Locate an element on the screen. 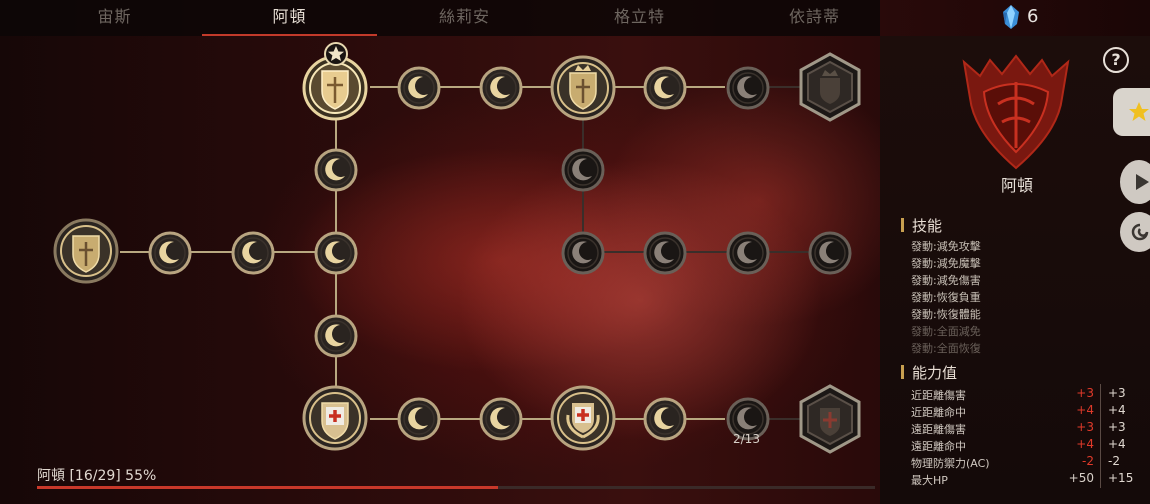 Image resolution: width=1150 pixels, height=504 pixels. stat-bonus: +50 is located at coordinates (1081, 478).